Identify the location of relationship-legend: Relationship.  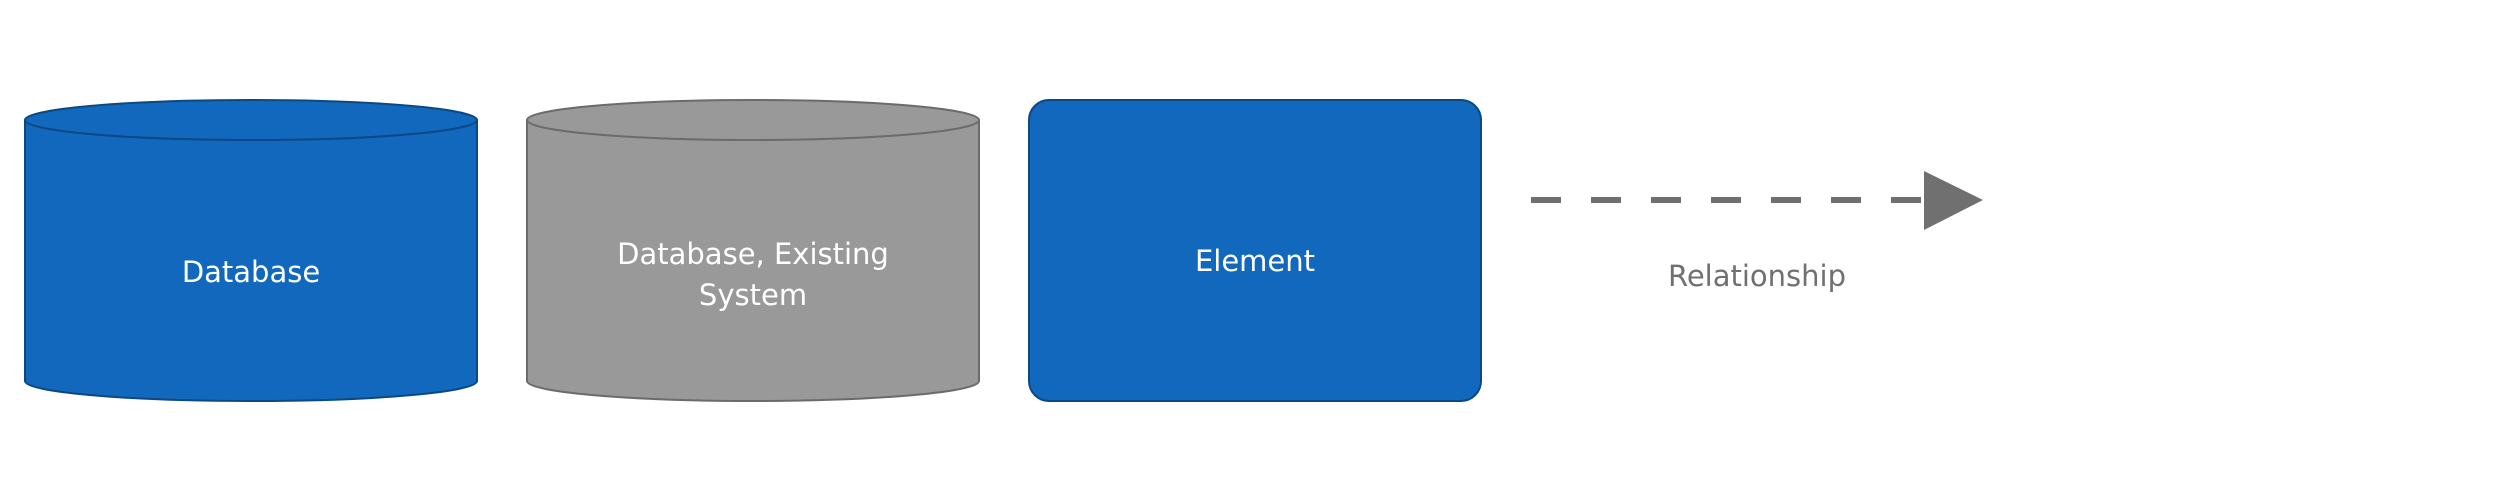
(1757, 232).